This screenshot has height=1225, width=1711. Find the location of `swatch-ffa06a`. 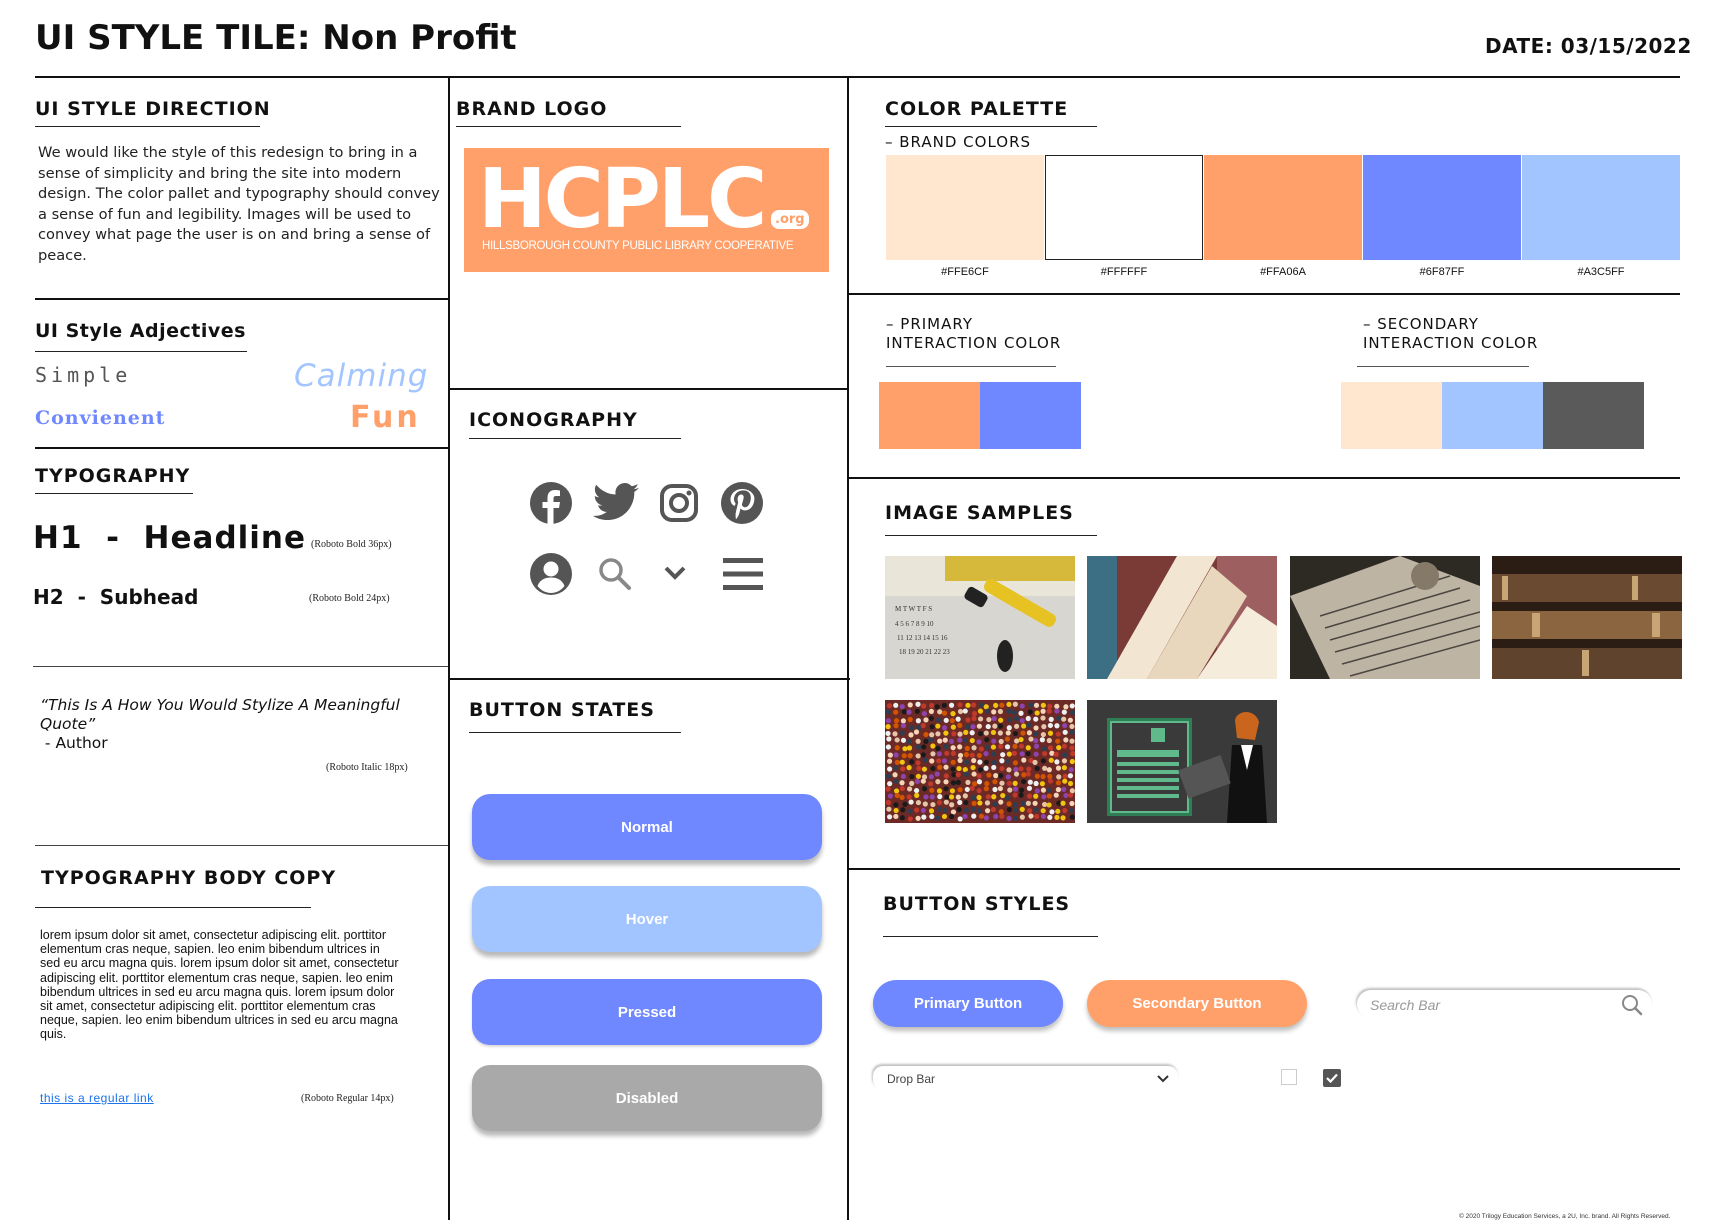

swatch-ffa06a is located at coordinates (1283, 207).